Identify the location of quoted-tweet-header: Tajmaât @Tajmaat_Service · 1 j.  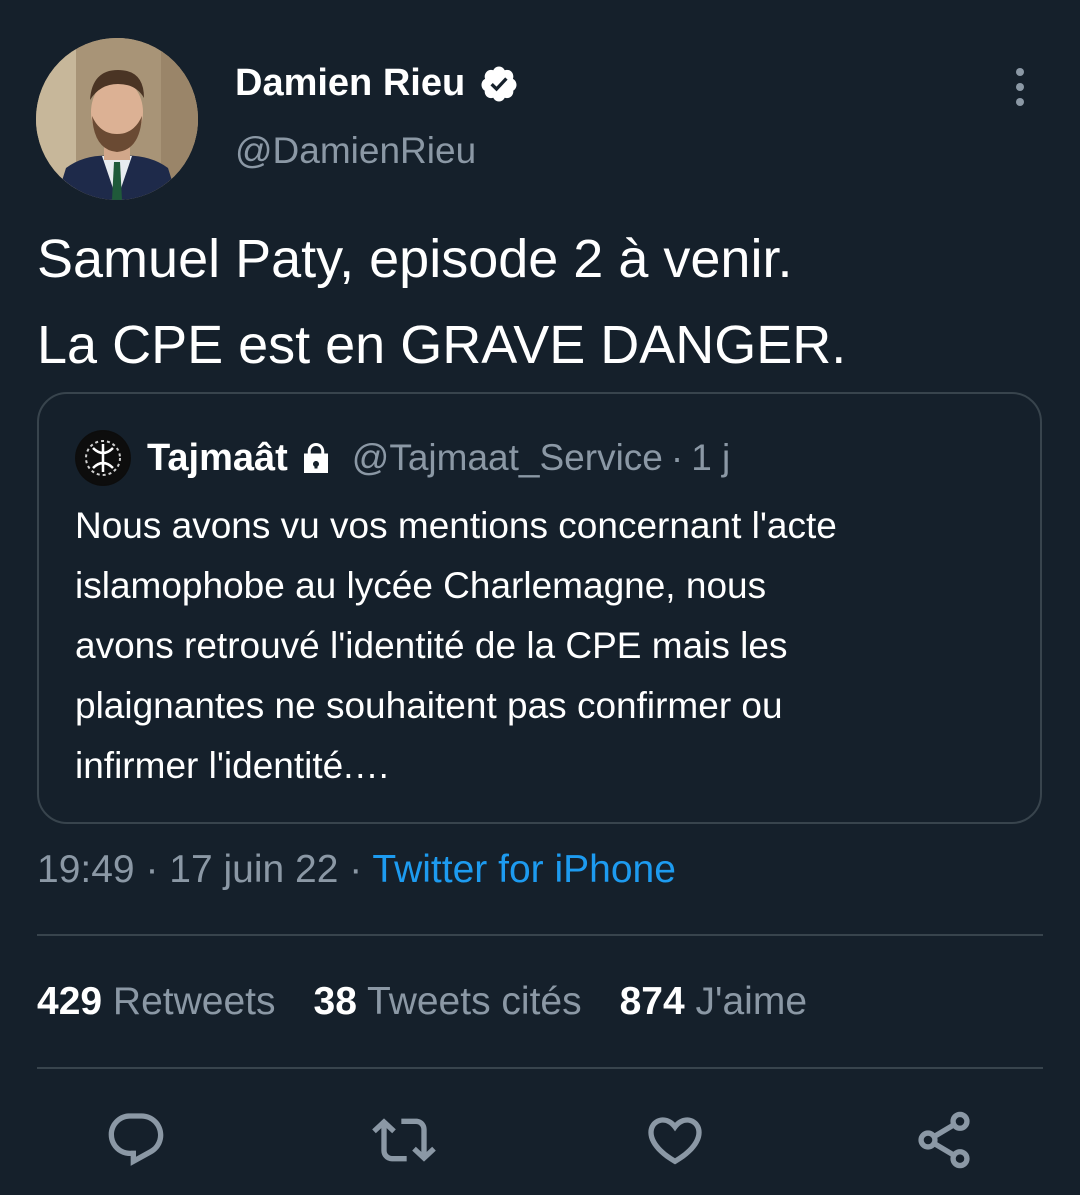
(402, 458).